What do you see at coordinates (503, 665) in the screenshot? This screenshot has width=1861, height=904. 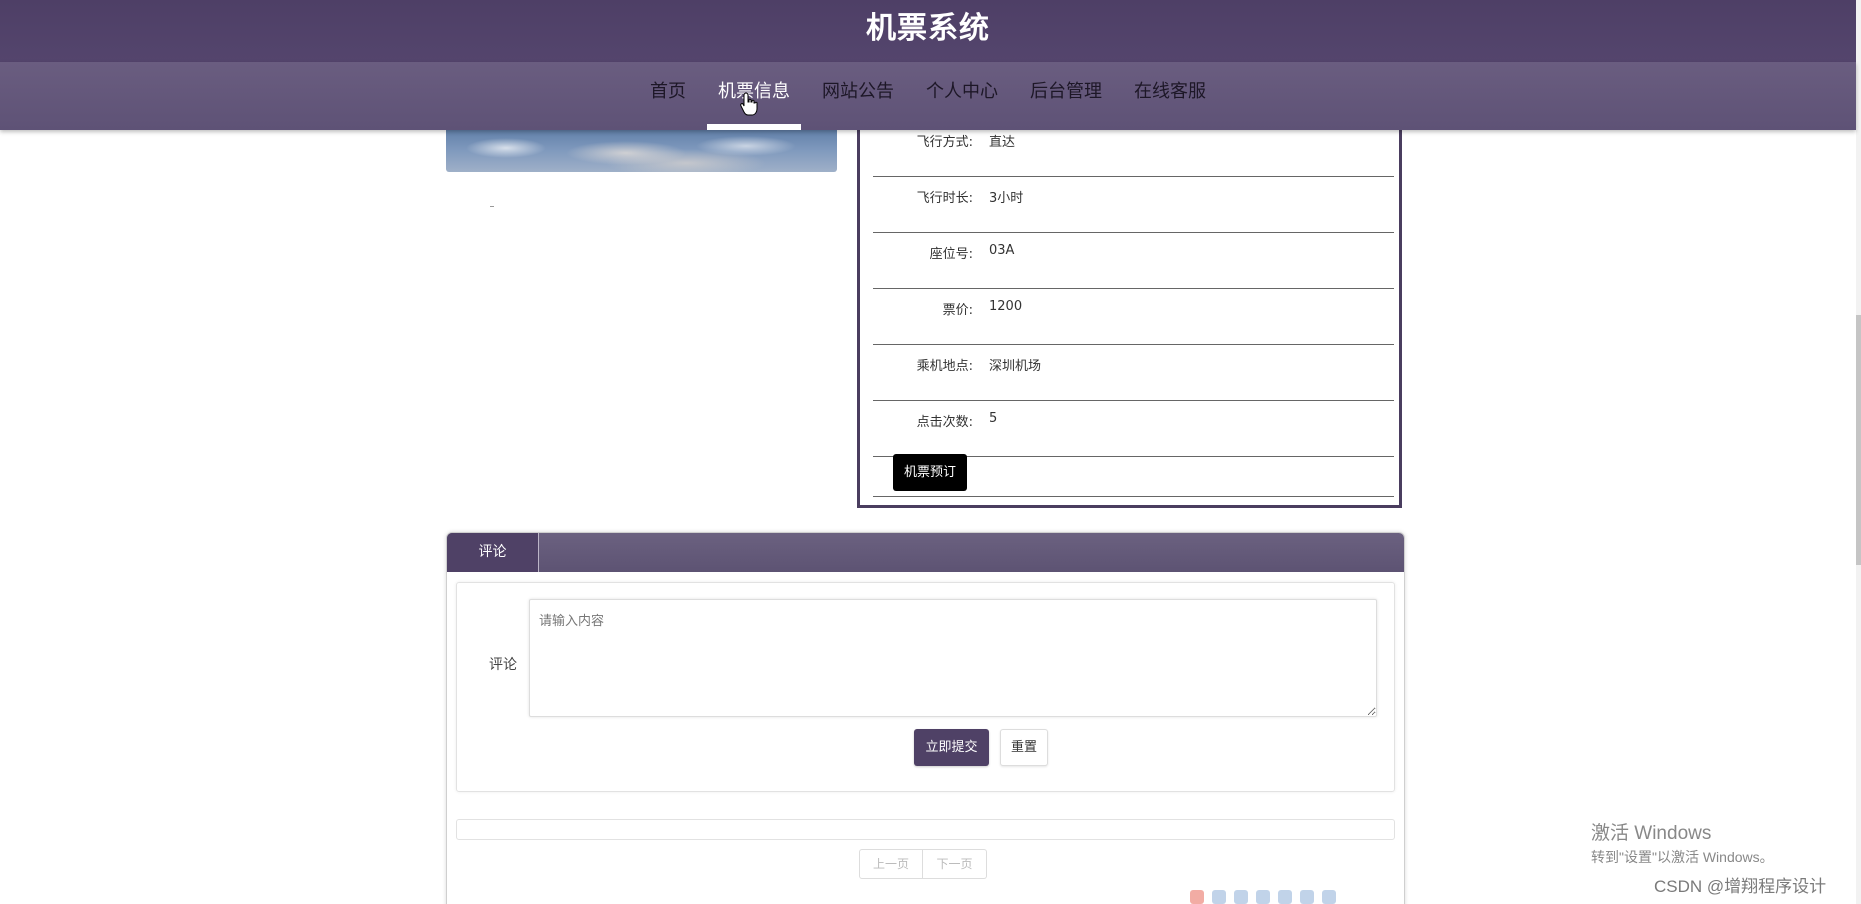 I see `comment-field-label: 评论` at bounding box center [503, 665].